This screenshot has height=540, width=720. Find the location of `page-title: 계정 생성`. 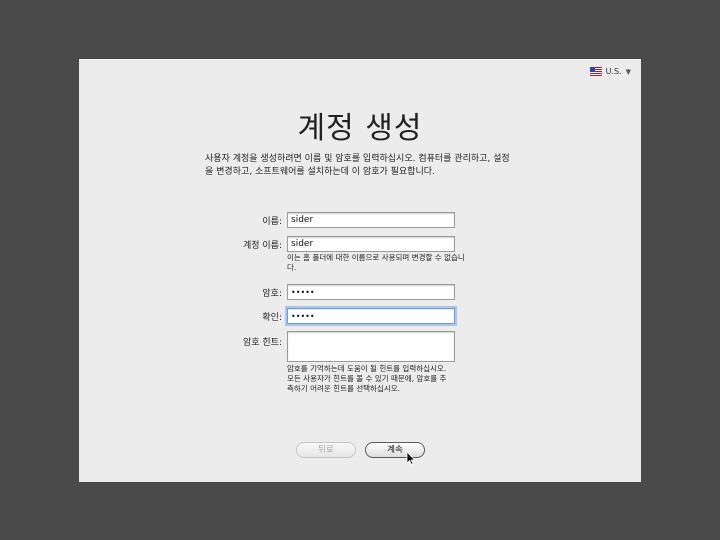

page-title: 계정 생성 is located at coordinates (360, 128).